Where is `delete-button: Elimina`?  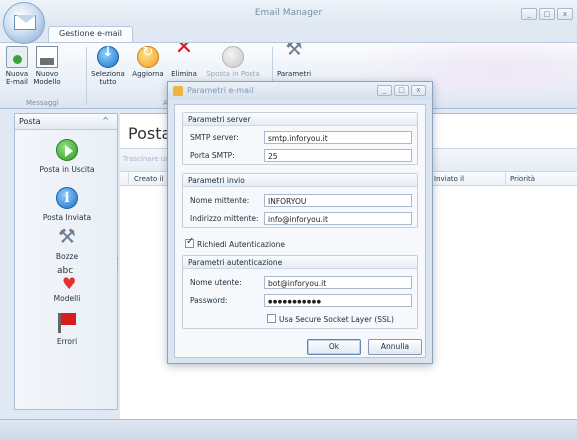 delete-button: Elimina is located at coordinates (184, 61).